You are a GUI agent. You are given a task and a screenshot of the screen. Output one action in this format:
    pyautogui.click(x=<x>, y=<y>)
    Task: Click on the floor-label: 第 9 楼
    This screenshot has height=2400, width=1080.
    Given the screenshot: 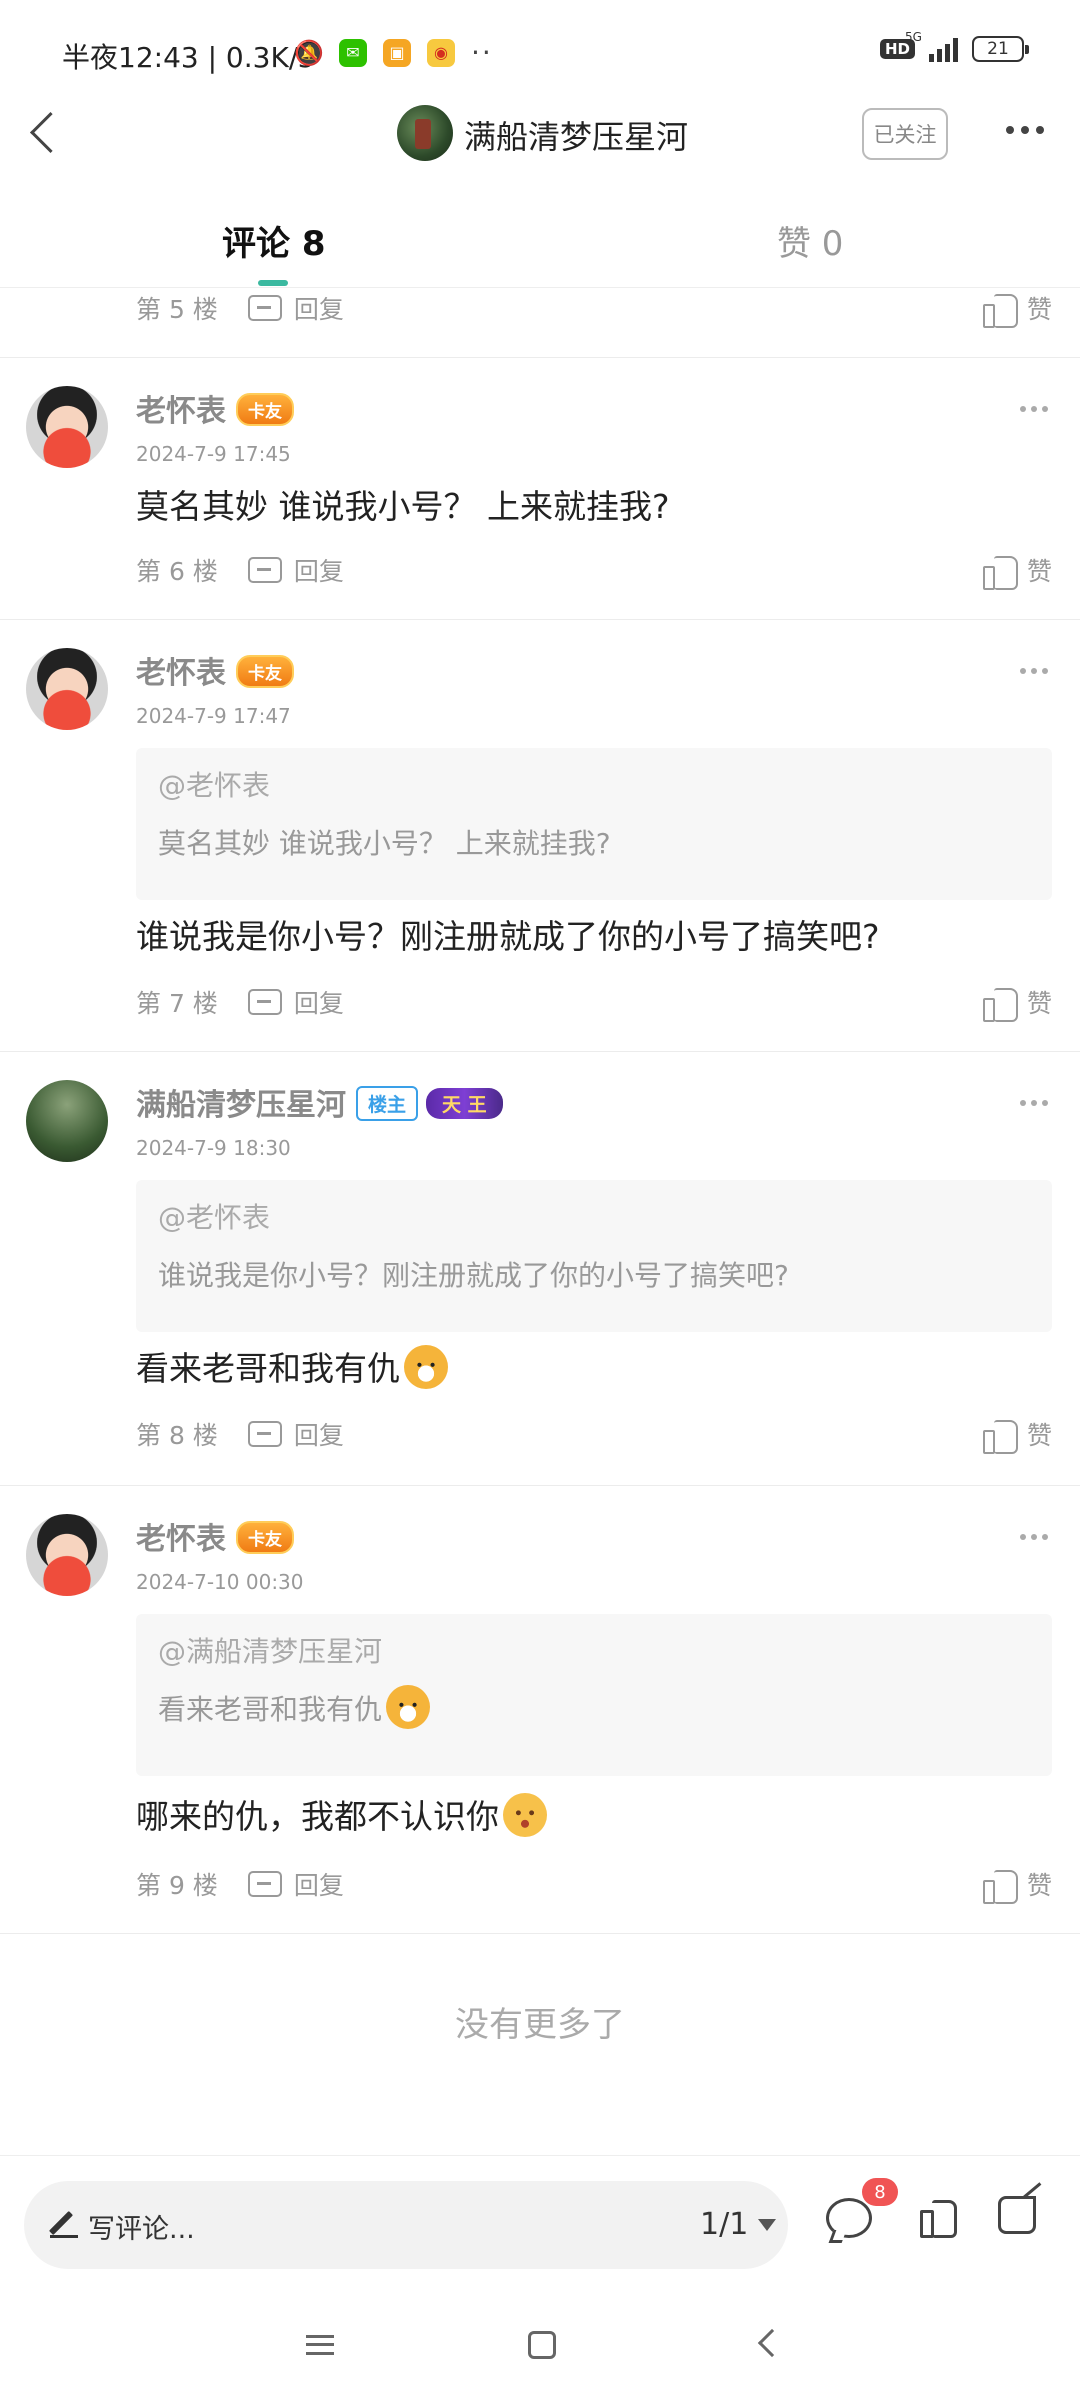 What is the action you would take?
    pyautogui.click(x=177, y=1885)
    